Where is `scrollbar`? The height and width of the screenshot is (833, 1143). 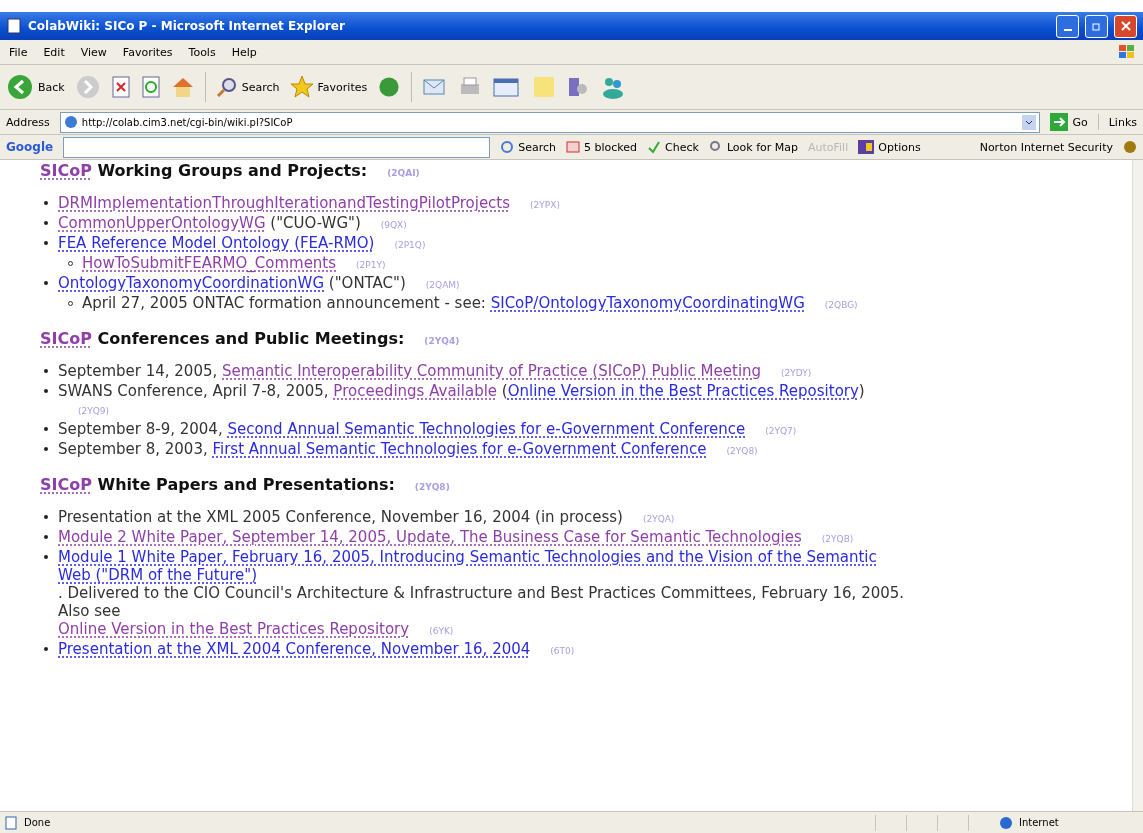 scrollbar is located at coordinates (1137, 485).